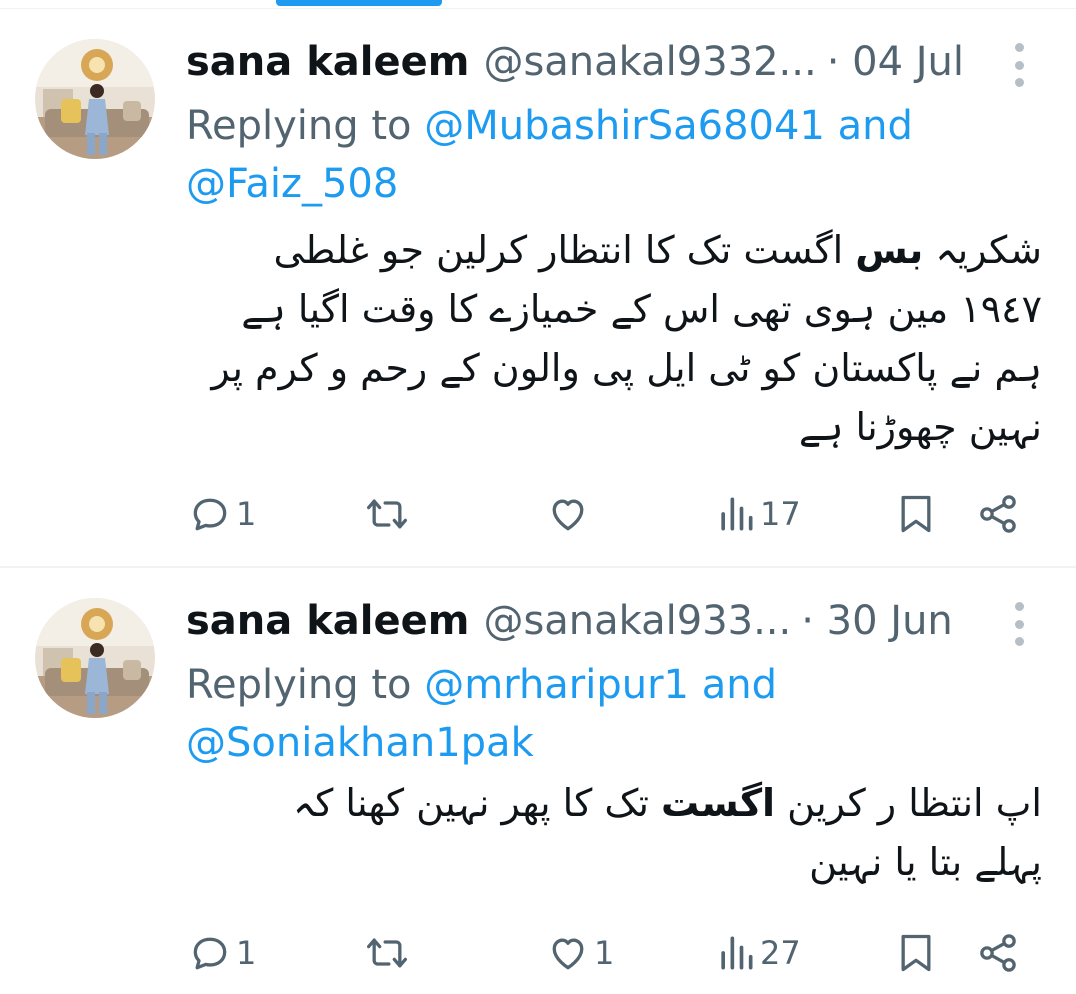  What do you see at coordinates (780, 514) in the screenshot?
I see `views-count: 17` at bounding box center [780, 514].